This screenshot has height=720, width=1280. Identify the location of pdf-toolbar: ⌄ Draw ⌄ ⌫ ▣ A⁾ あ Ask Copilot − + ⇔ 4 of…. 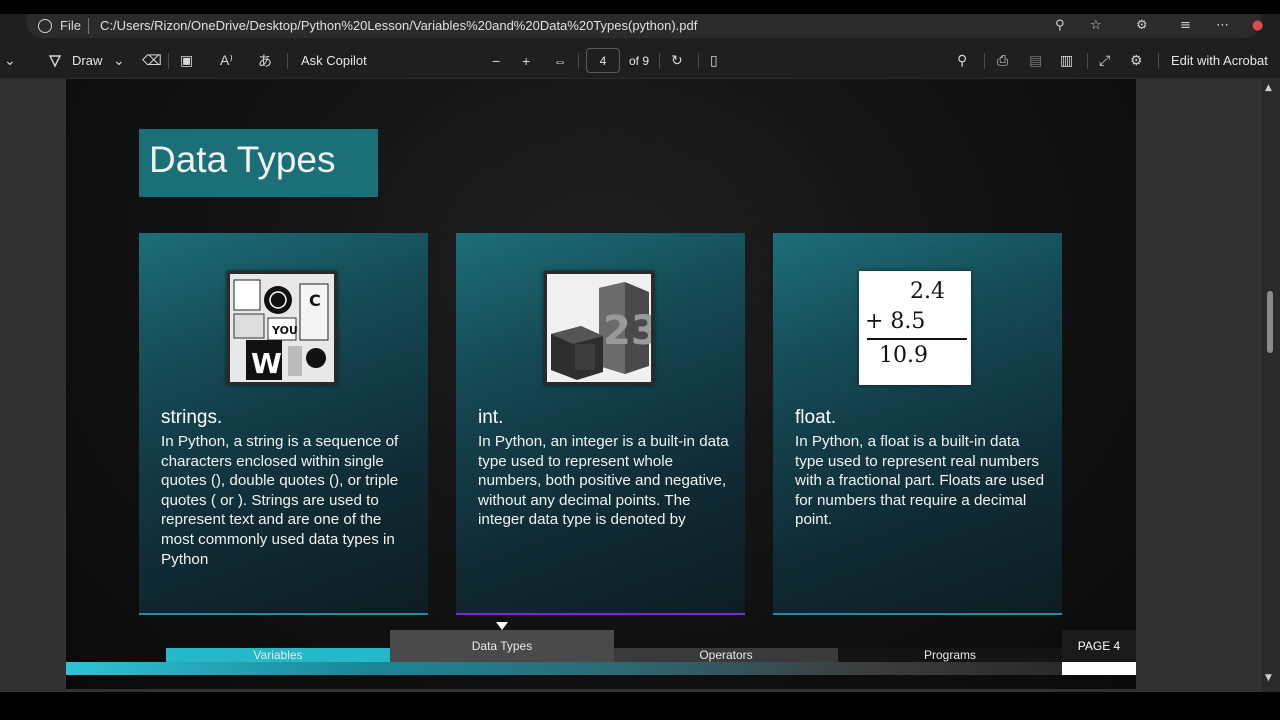
(640, 60).